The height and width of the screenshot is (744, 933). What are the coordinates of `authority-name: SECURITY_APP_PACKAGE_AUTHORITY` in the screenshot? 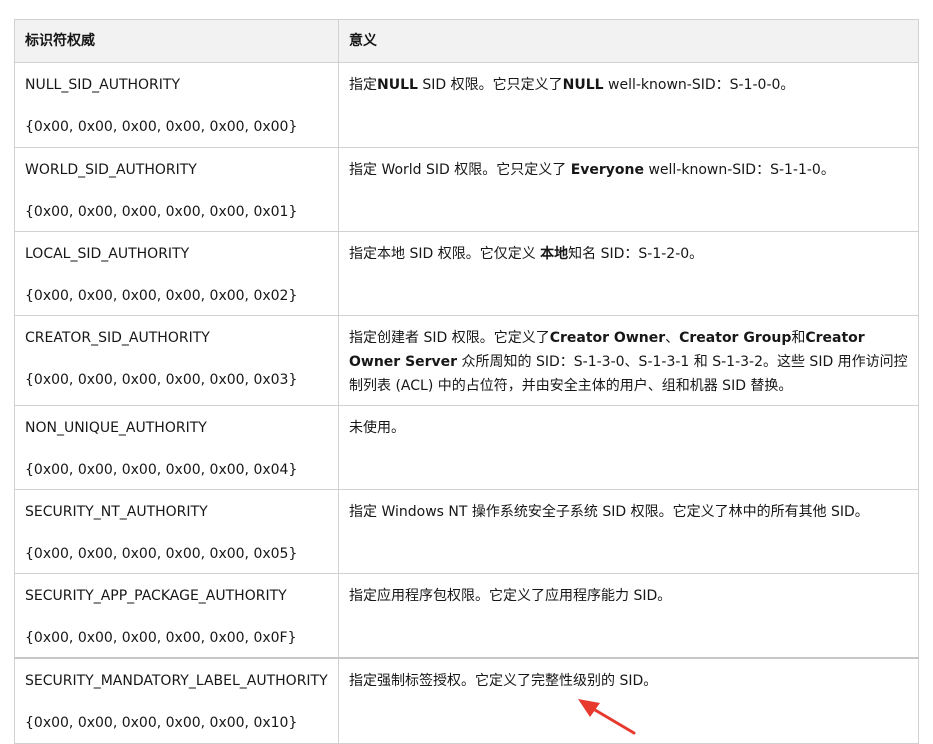 It's located at (156, 596).